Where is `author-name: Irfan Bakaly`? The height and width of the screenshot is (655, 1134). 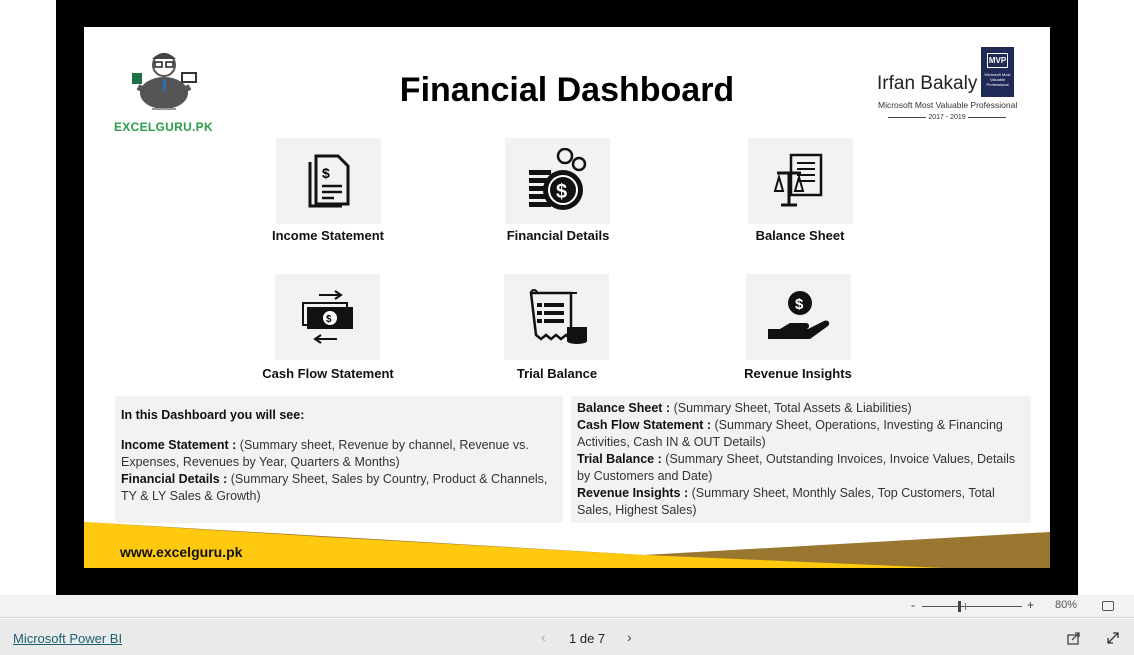
author-name: Irfan Bakaly is located at coordinates (927, 83).